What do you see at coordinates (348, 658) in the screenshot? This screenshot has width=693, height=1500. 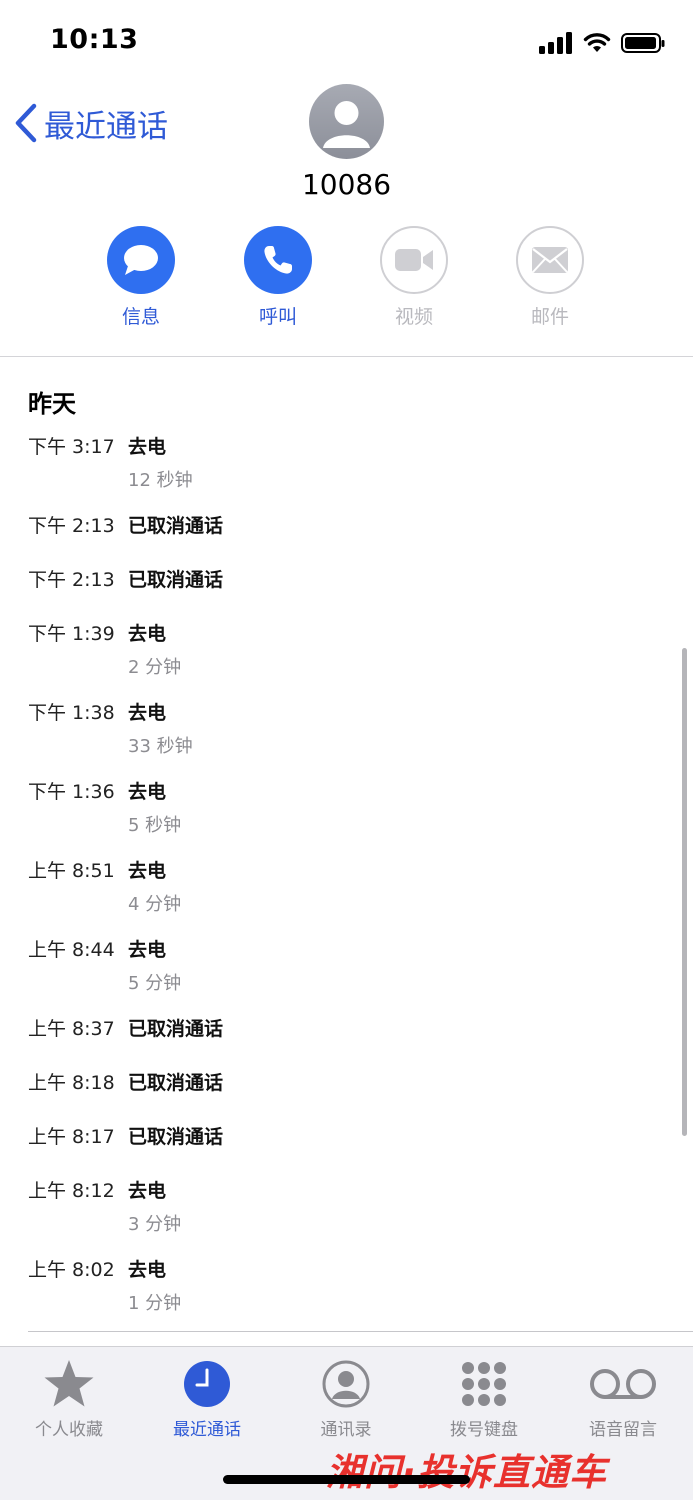 I see `call-row: 下午 1:39 去电 2 分钟` at bounding box center [348, 658].